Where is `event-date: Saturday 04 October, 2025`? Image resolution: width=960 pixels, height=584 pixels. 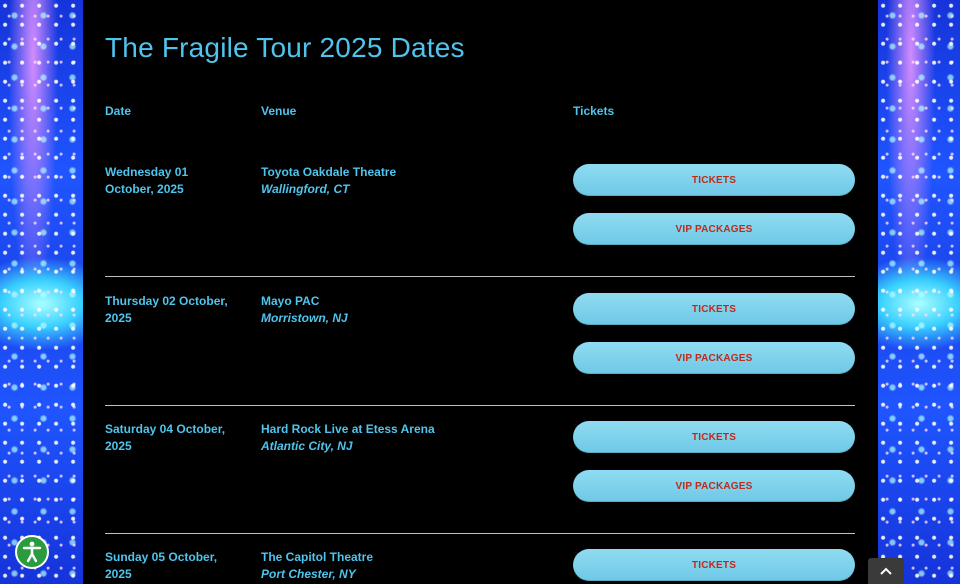 event-date: Saturday 04 October, 2025 is located at coordinates (165, 437).